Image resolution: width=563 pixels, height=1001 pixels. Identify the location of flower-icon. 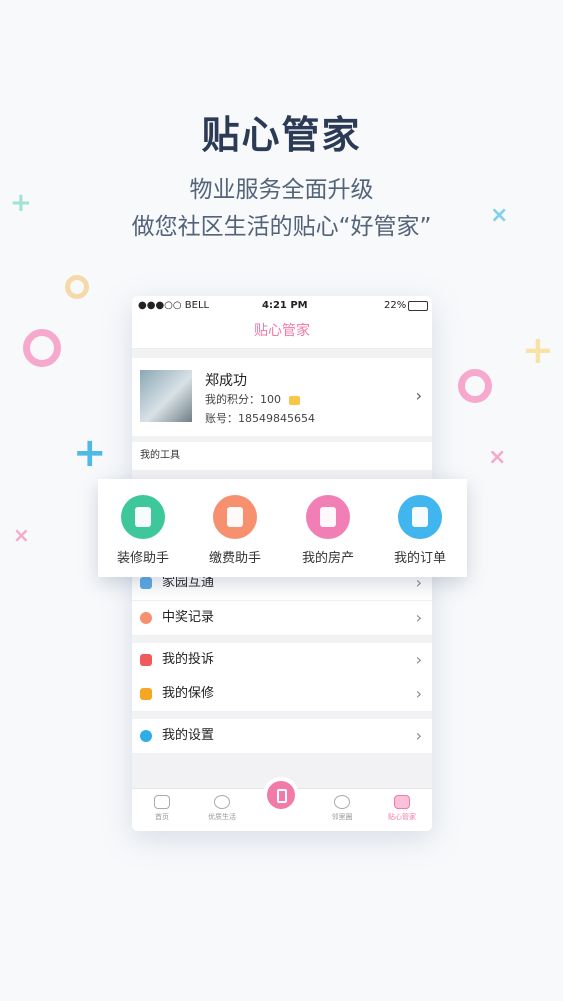
(146, 618).